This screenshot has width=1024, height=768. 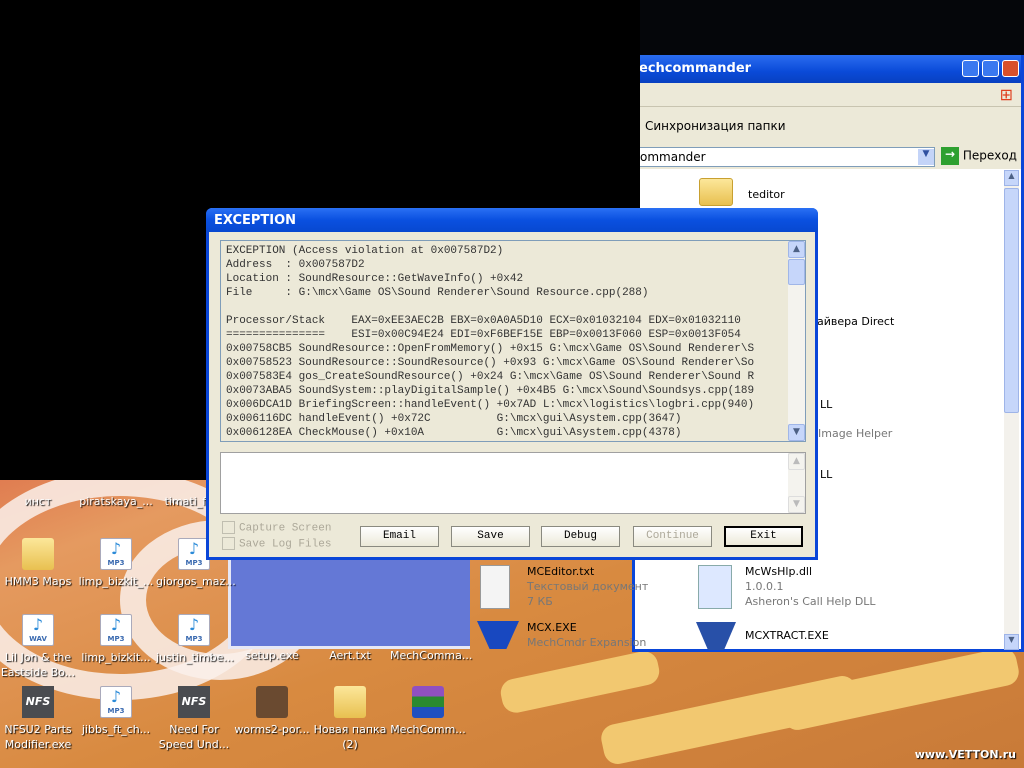 What do you see at coordinates (38, 581) in the screenshot?
I see `desktop-icon-label: HMM3 Maps` at bounding box center [38, 581].